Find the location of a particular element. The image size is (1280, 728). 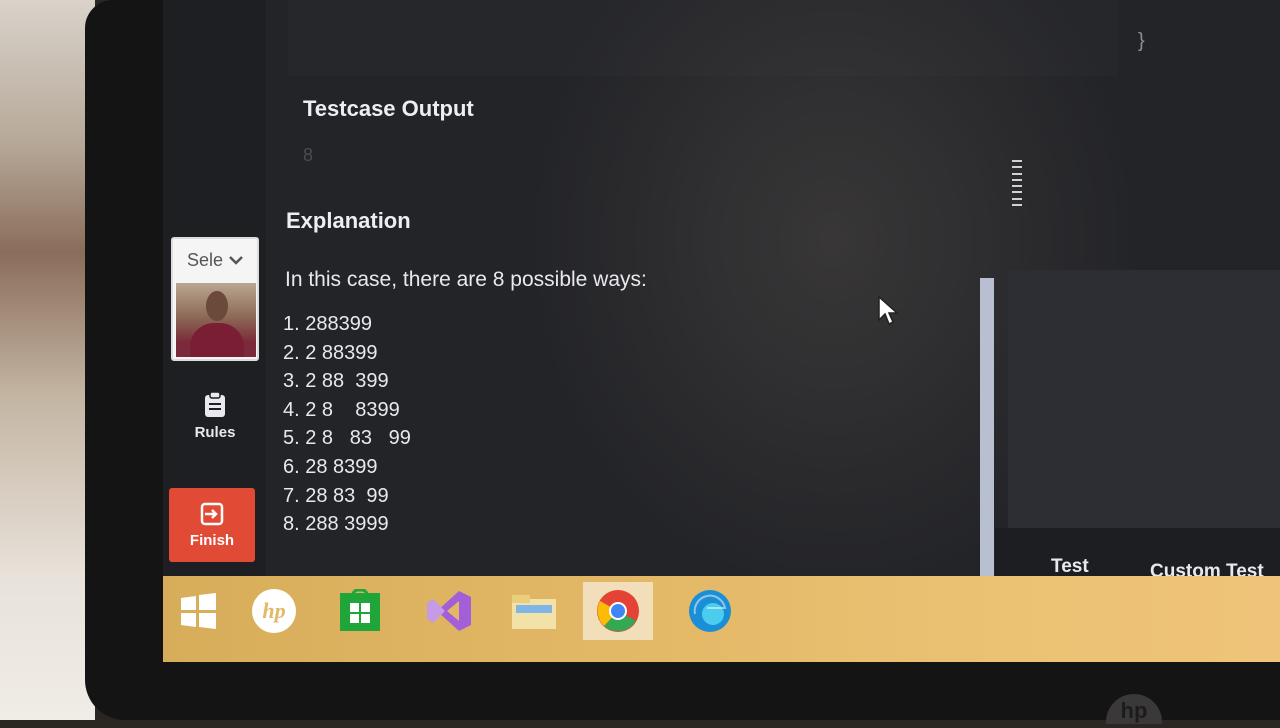

desk-background is located at coordinates (47, 360).